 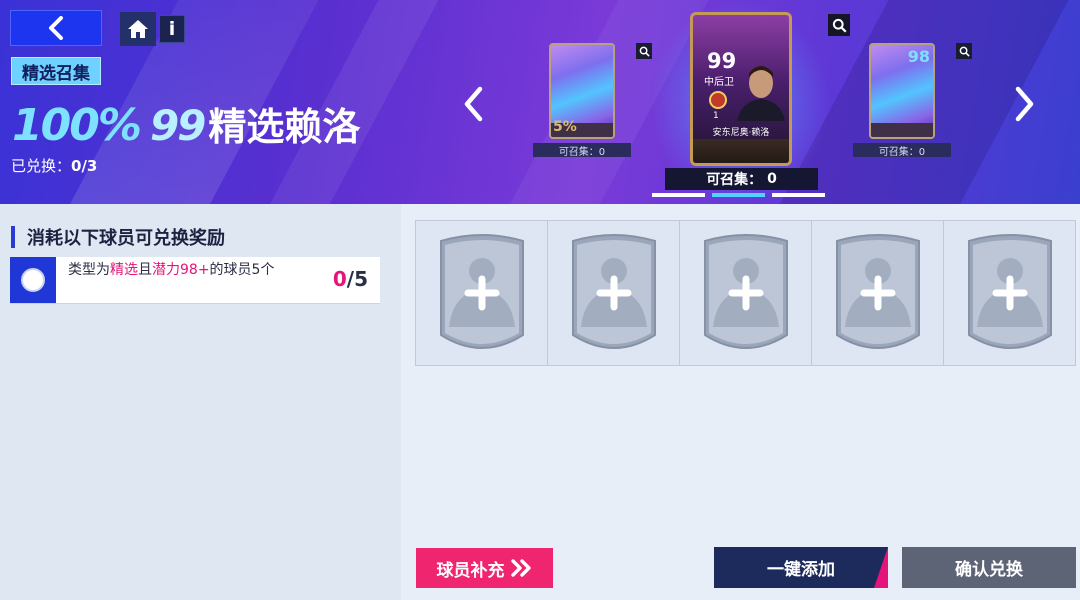 I want to click on back-button, so click(x=56, y=28).